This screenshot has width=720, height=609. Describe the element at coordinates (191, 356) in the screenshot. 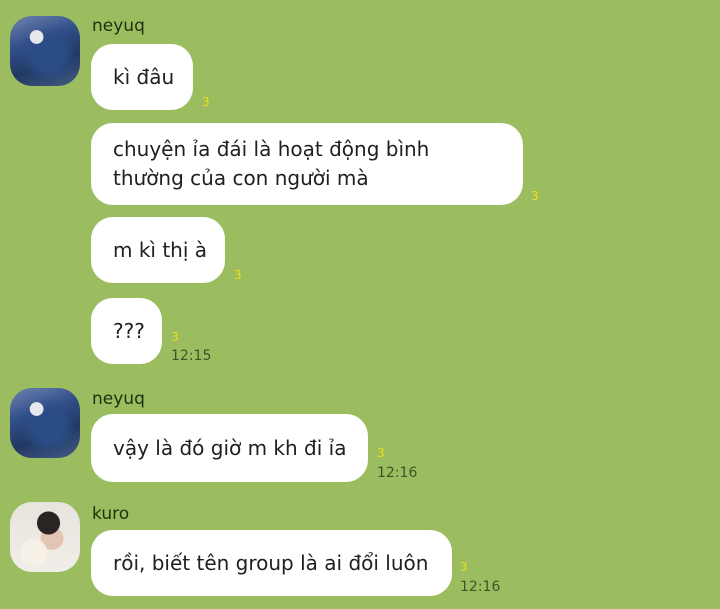

I see `timestamp: 12:15` at that location.